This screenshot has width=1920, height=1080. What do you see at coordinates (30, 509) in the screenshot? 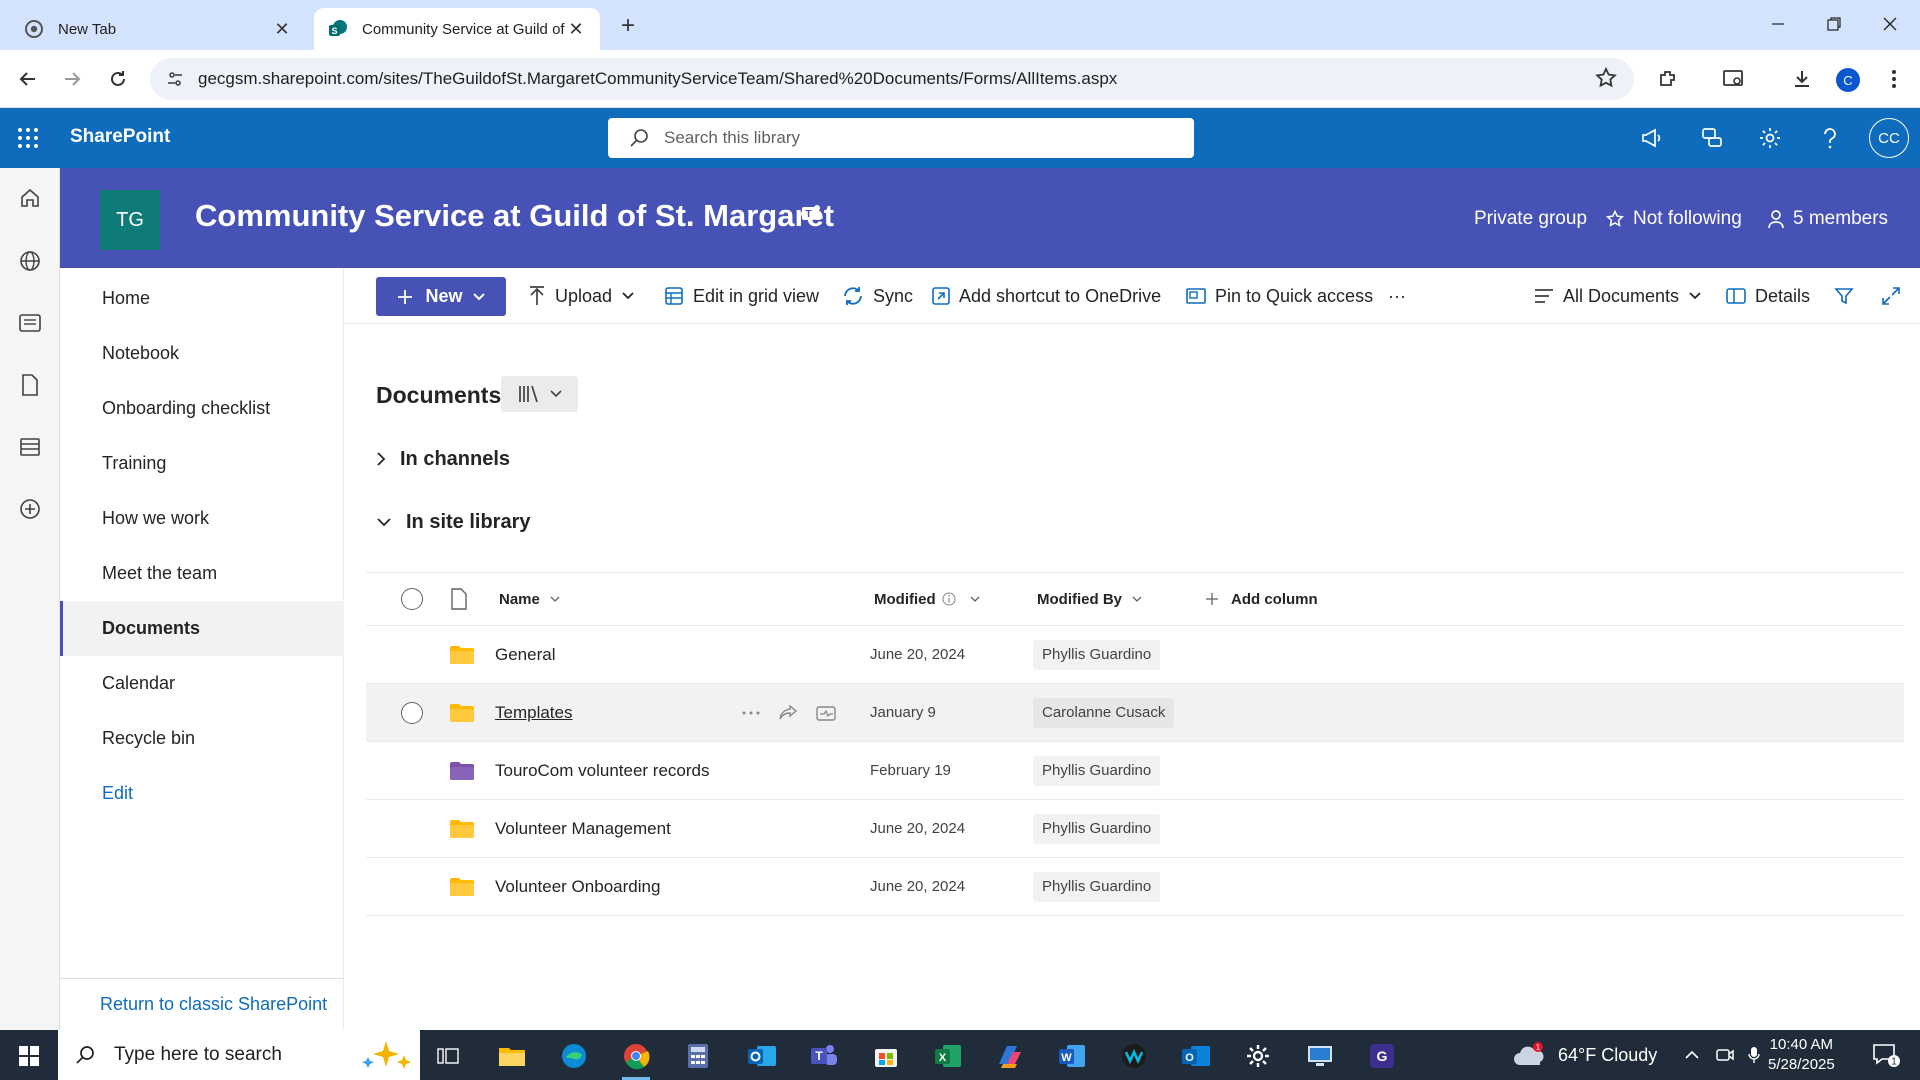
I see `create-icon` at bounding box center [30, 509].